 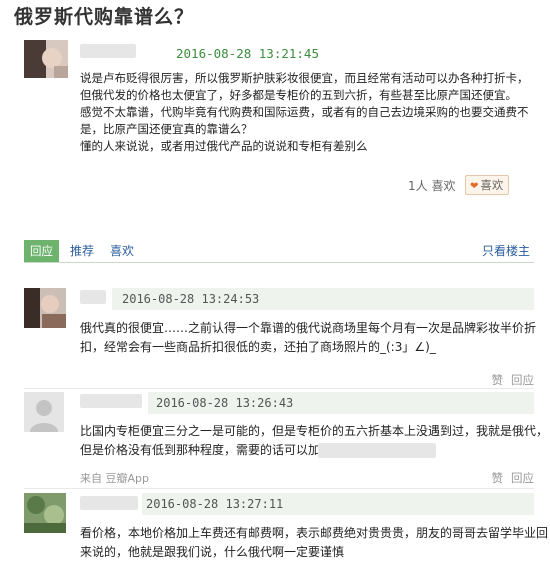 What do you see at coordinates (509, 478) in the screenshot?
I see `comment-2-ops: 赞回应` at bounding box center [509, 478].